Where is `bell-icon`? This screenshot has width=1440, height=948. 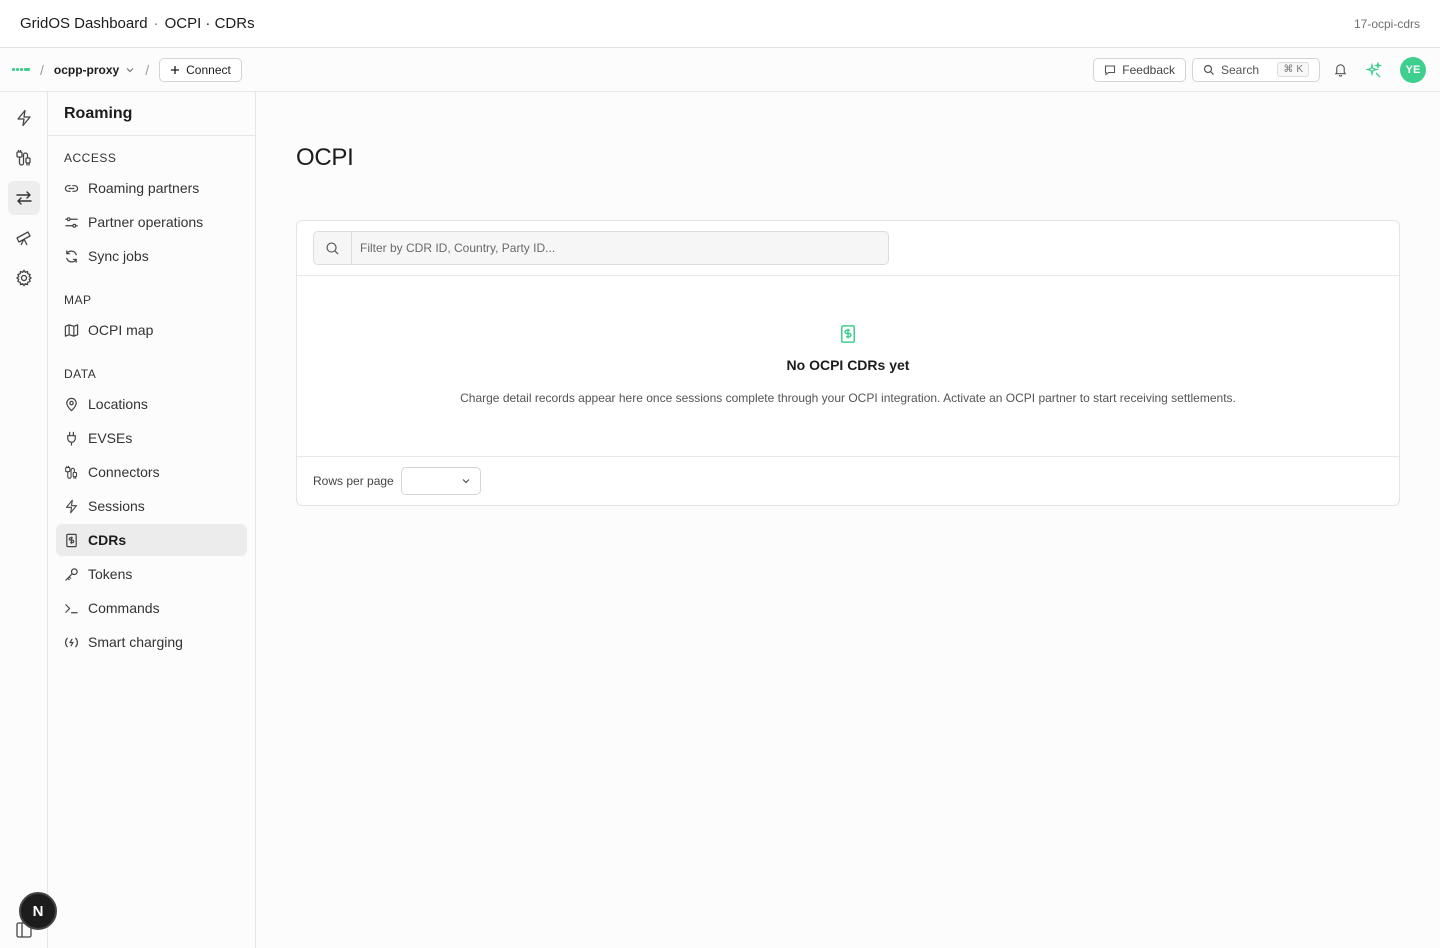
bell-icon is located at coordinates (1340, 70).